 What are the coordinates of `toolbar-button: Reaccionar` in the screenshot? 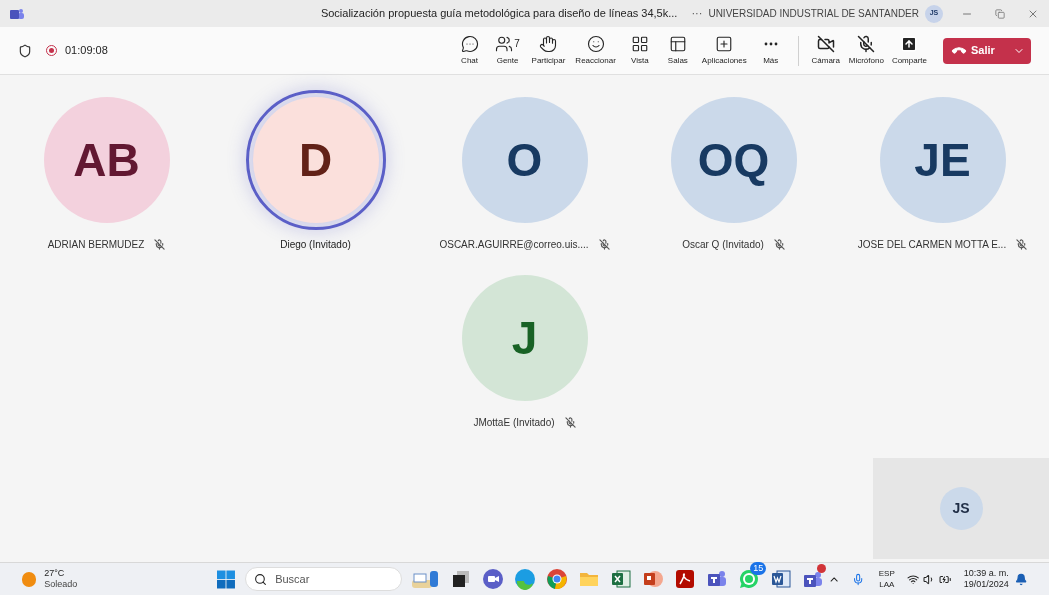 It's located at (595, 50).